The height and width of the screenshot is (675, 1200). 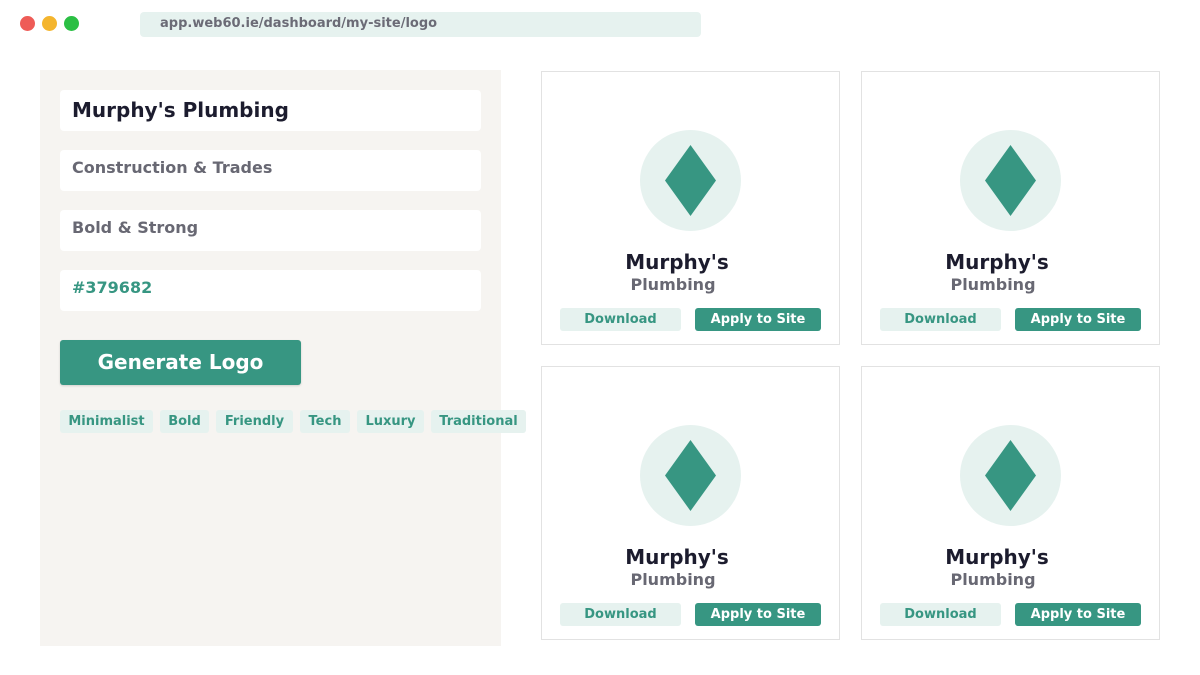 I want to click on business-name-input: Murphy's Plumbing, so click(x=270, y=110).